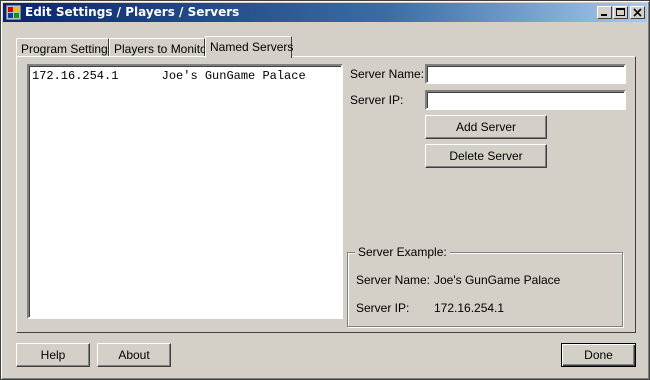  What do you see at coordinates (377, 100) in the screenshot?
I see `server-ip-label: Server IP:` at bounding box center [377, 100].